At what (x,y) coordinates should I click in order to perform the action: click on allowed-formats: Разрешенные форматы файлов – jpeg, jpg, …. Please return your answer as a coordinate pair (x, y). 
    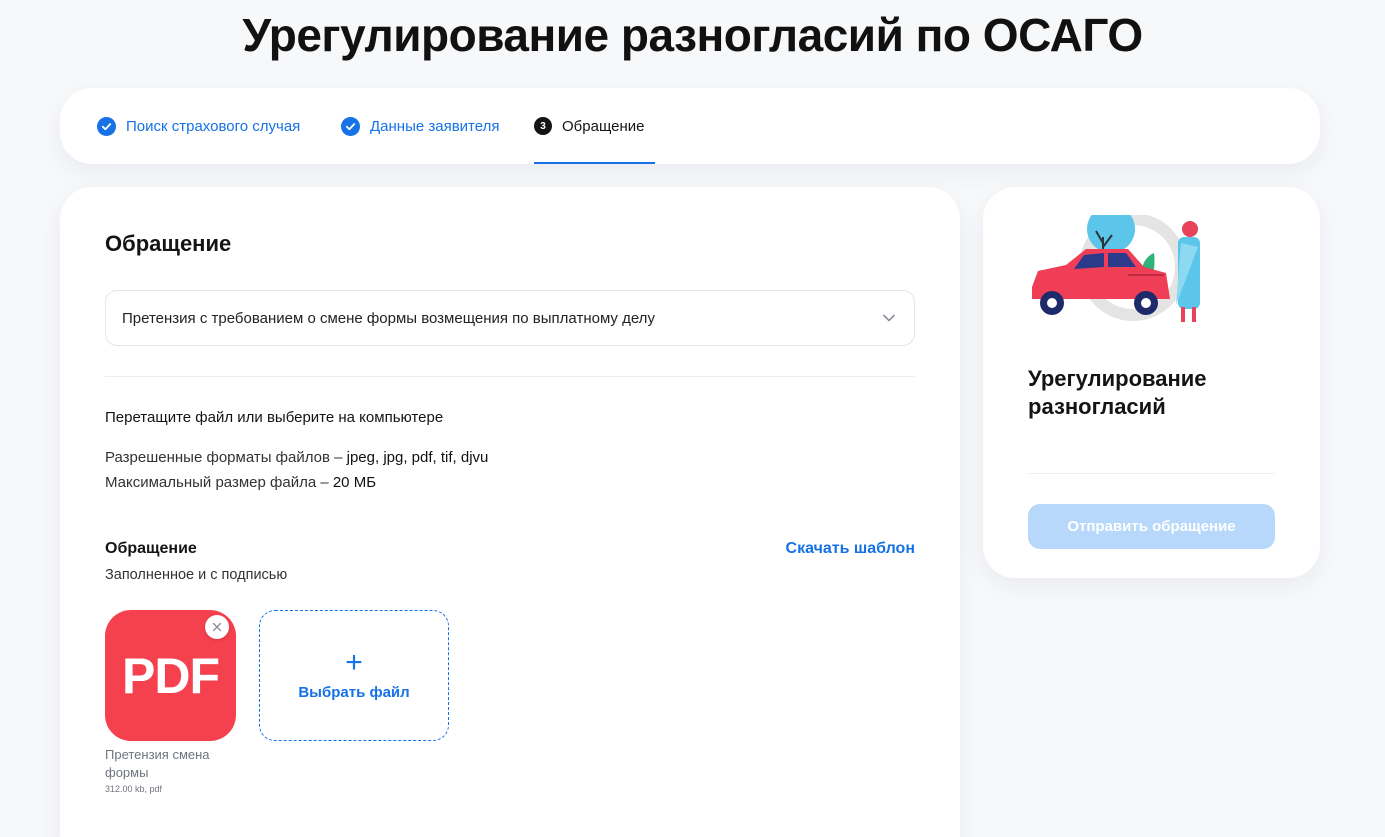
    Looking at the image, I should click on (296, 457).